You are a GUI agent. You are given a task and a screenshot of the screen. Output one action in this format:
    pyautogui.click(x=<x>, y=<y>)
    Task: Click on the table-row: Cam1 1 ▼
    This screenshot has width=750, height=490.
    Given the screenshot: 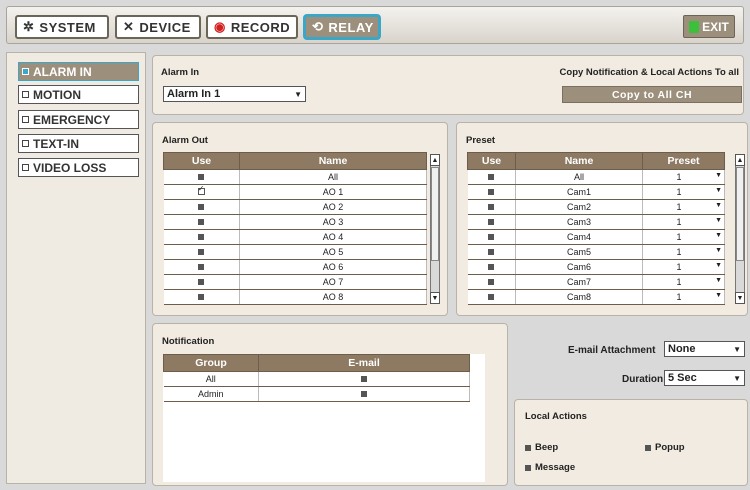 What is the action you would take?
    pyautogui.click(x=596, y=192)
    